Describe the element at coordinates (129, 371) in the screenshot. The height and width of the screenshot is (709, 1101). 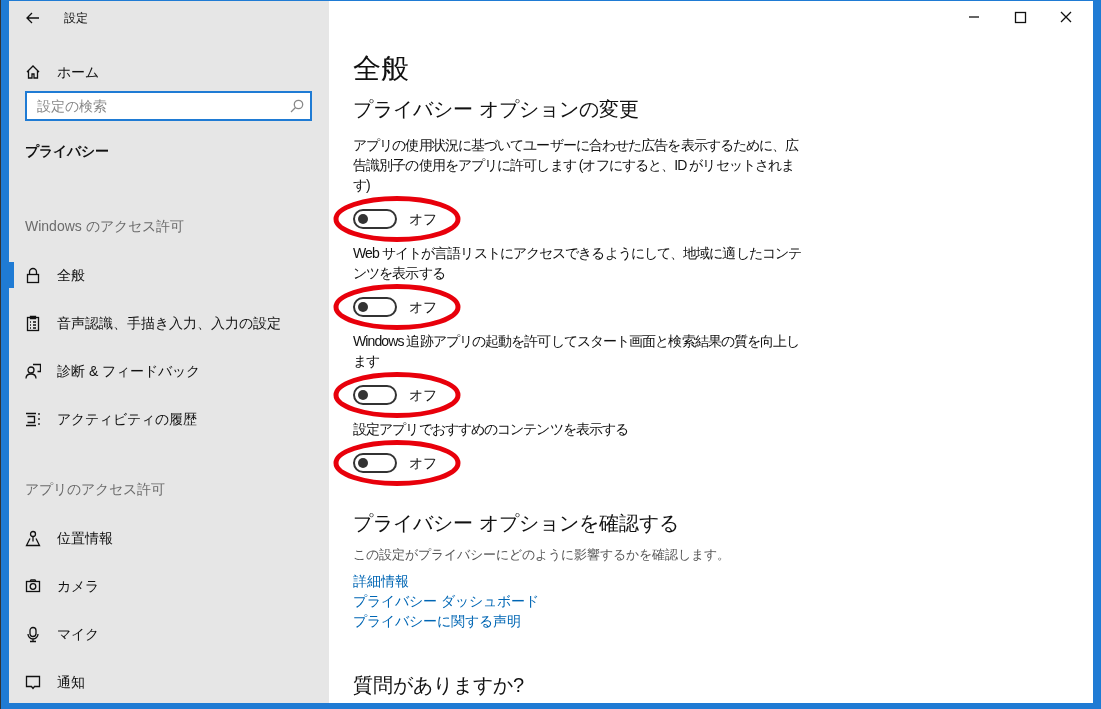
I see `nav-item: 診断 & フィードバック` at that location.